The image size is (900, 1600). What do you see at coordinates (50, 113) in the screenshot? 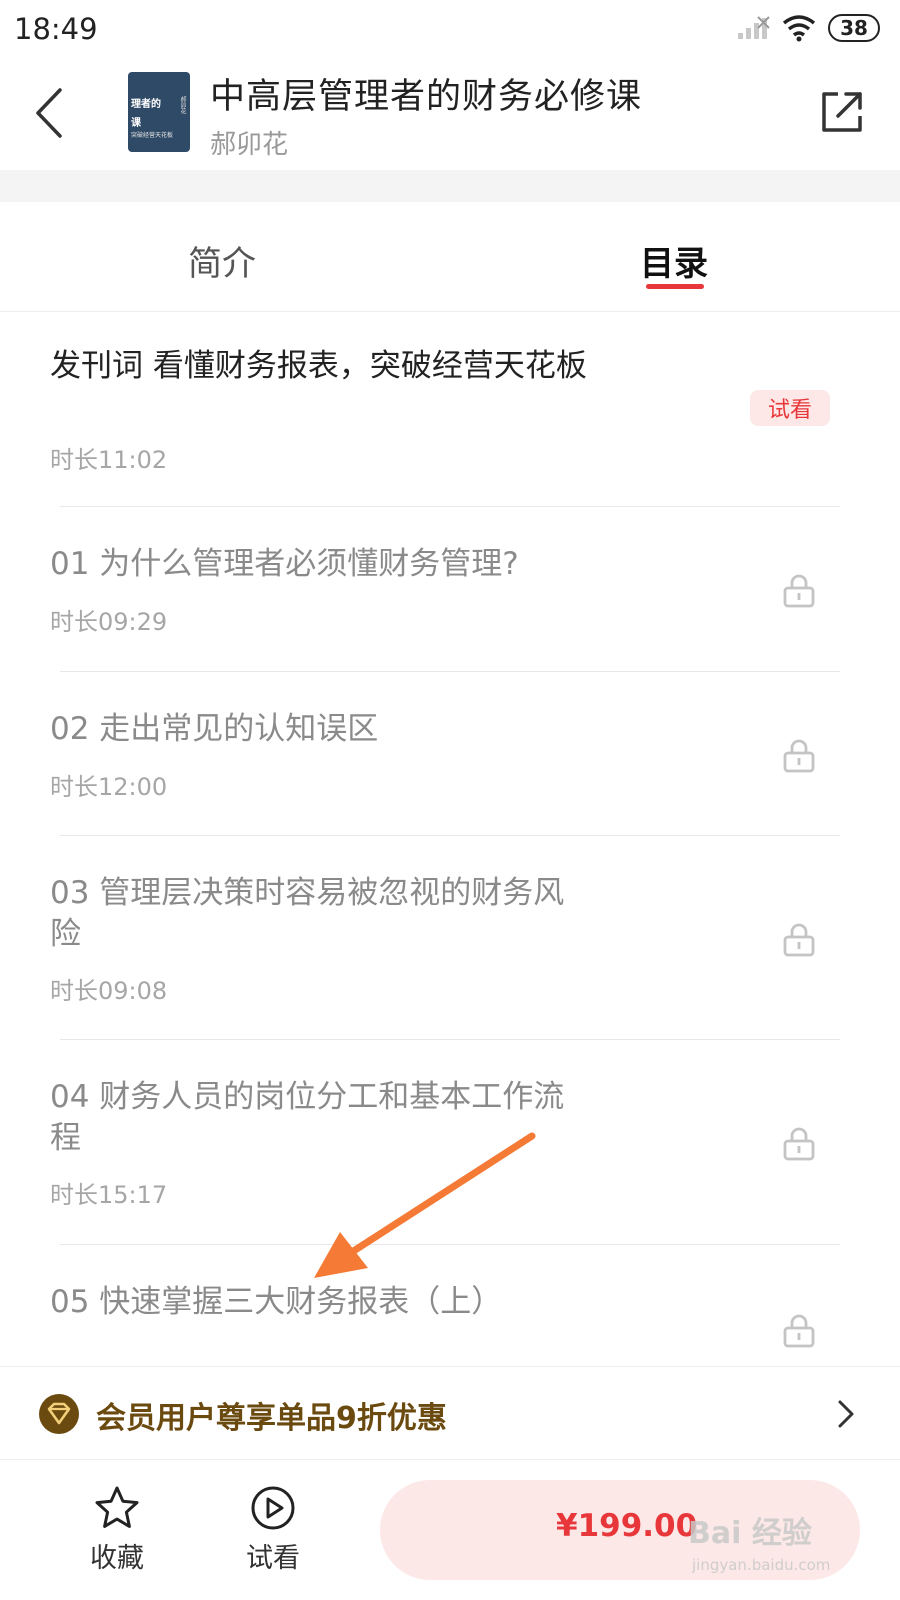
I see `back-arrow-icon` at bounding box center [50, 113].